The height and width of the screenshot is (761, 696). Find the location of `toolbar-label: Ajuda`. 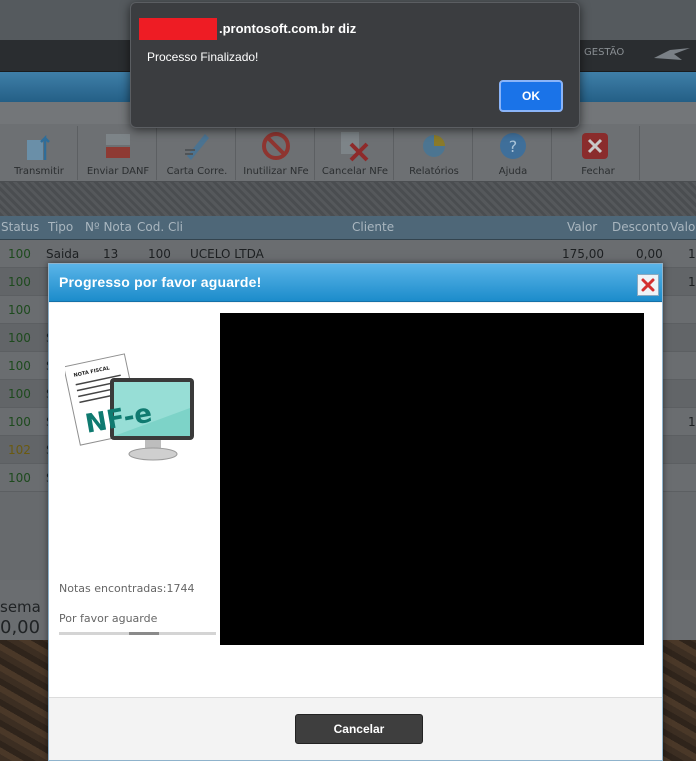

toolbar-label: Ajuda is located at coordinates (513, 171).